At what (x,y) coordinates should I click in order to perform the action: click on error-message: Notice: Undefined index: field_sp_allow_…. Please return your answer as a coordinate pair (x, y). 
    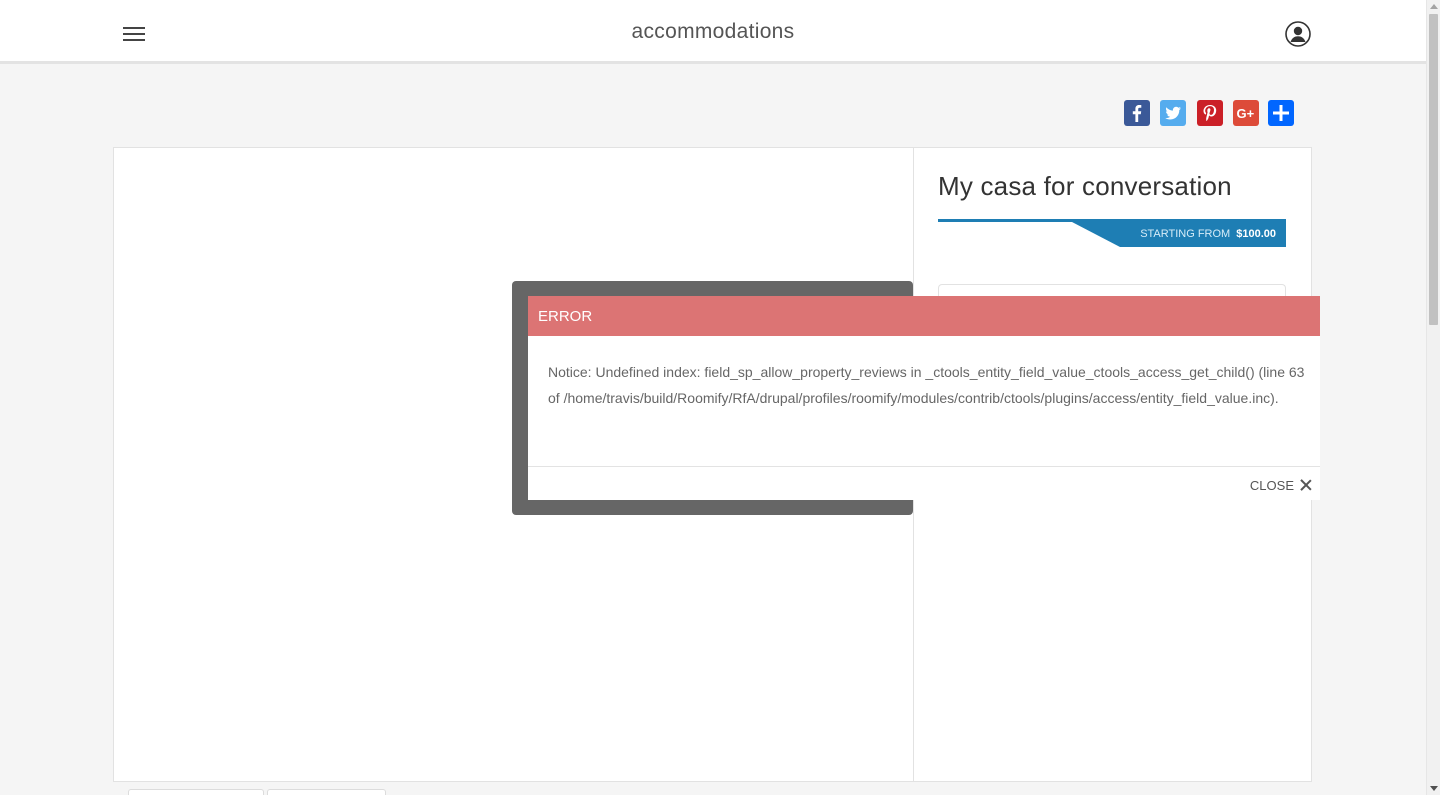
    Looking at the image, I should click on (926, 385).